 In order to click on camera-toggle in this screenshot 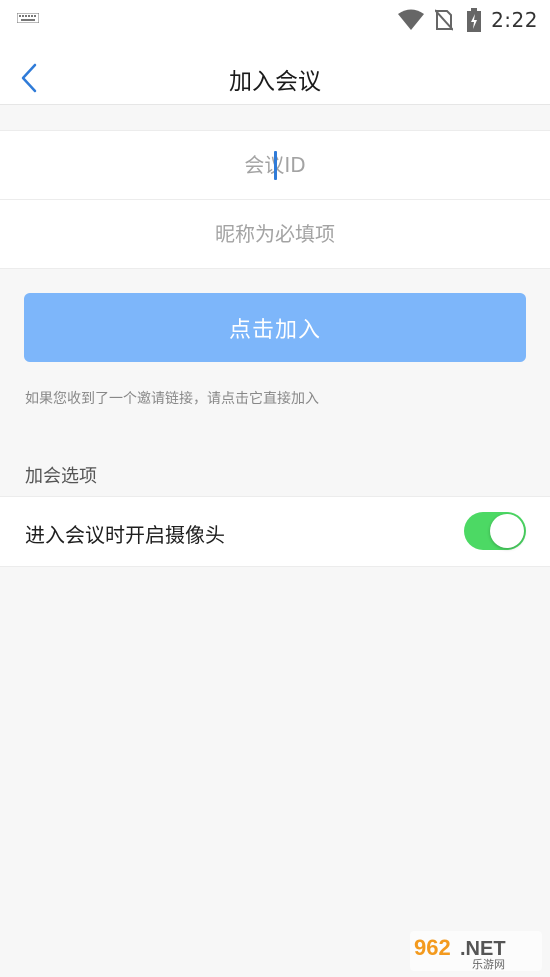, I will do `click(495, 531)`.